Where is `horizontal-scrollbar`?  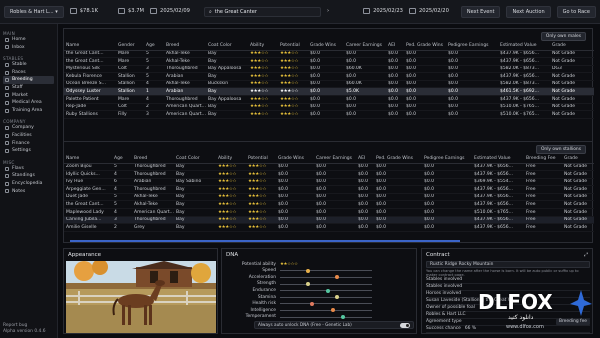
horizontal-scrollbar is located at coordinates (265, 241).